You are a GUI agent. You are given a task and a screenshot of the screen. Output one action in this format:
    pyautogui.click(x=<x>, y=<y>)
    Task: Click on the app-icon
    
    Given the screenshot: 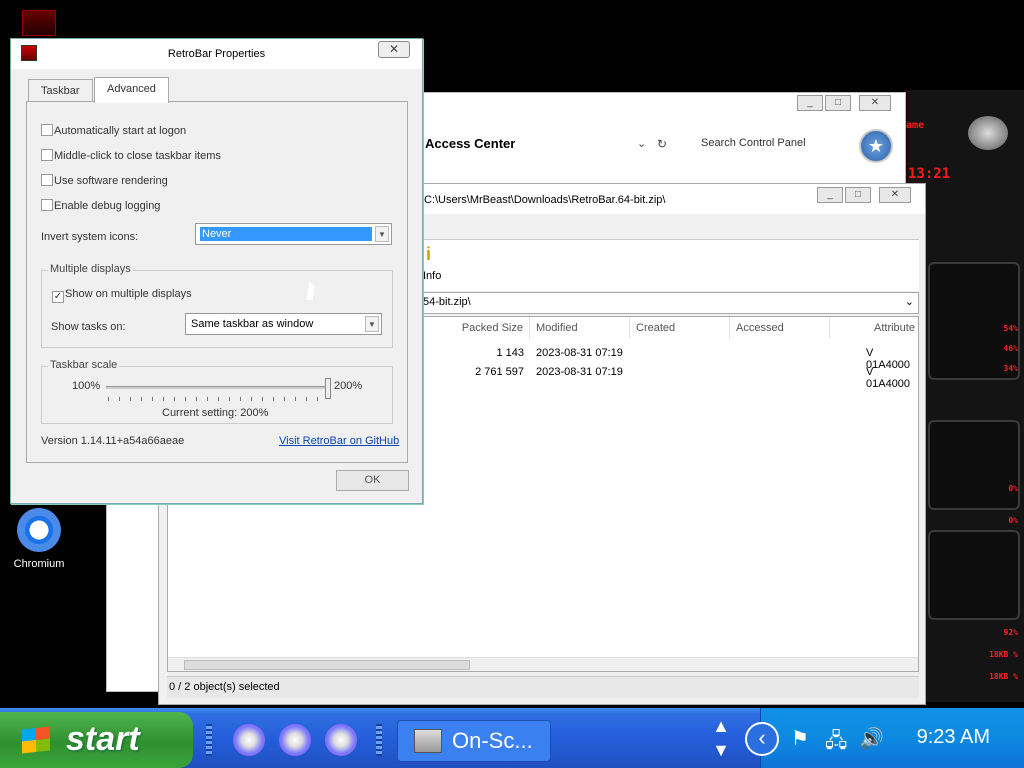 What is the action you would take?
    pyautogui.click(x=29, y=53)
    